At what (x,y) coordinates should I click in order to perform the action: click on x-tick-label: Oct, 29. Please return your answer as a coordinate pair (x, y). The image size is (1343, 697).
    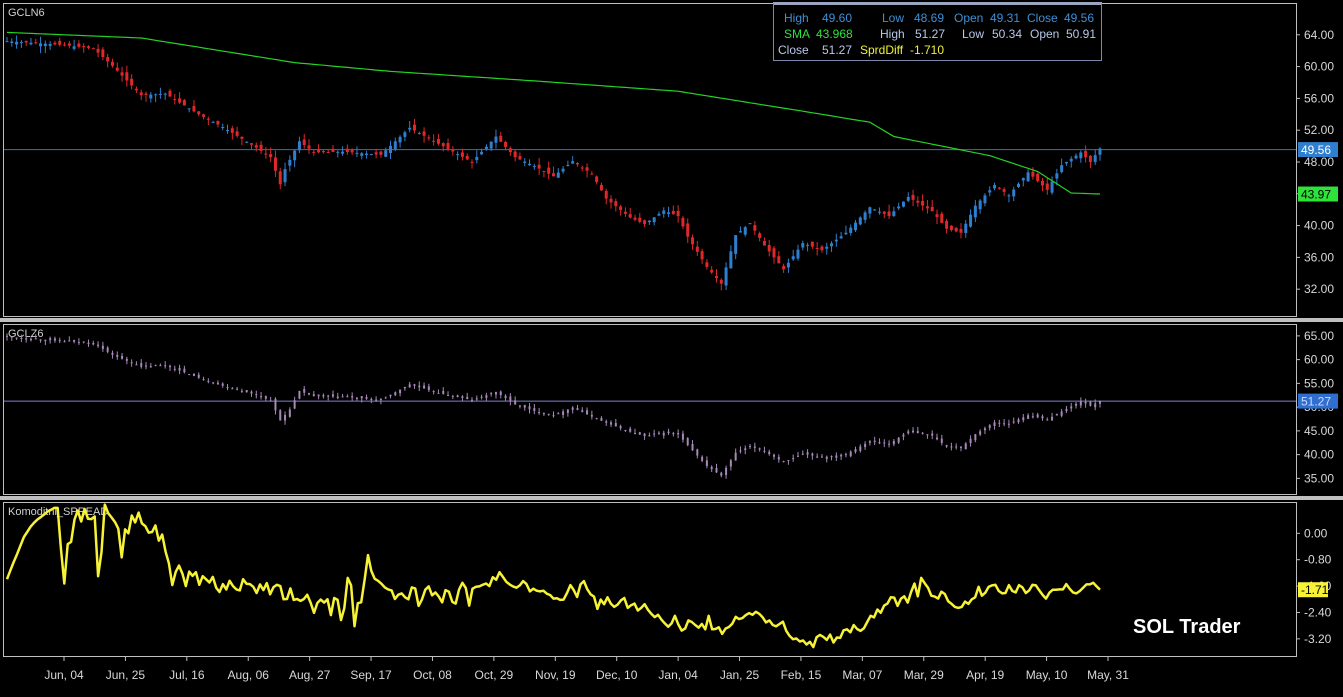
    Looking at the image, I should click on (494, 675).